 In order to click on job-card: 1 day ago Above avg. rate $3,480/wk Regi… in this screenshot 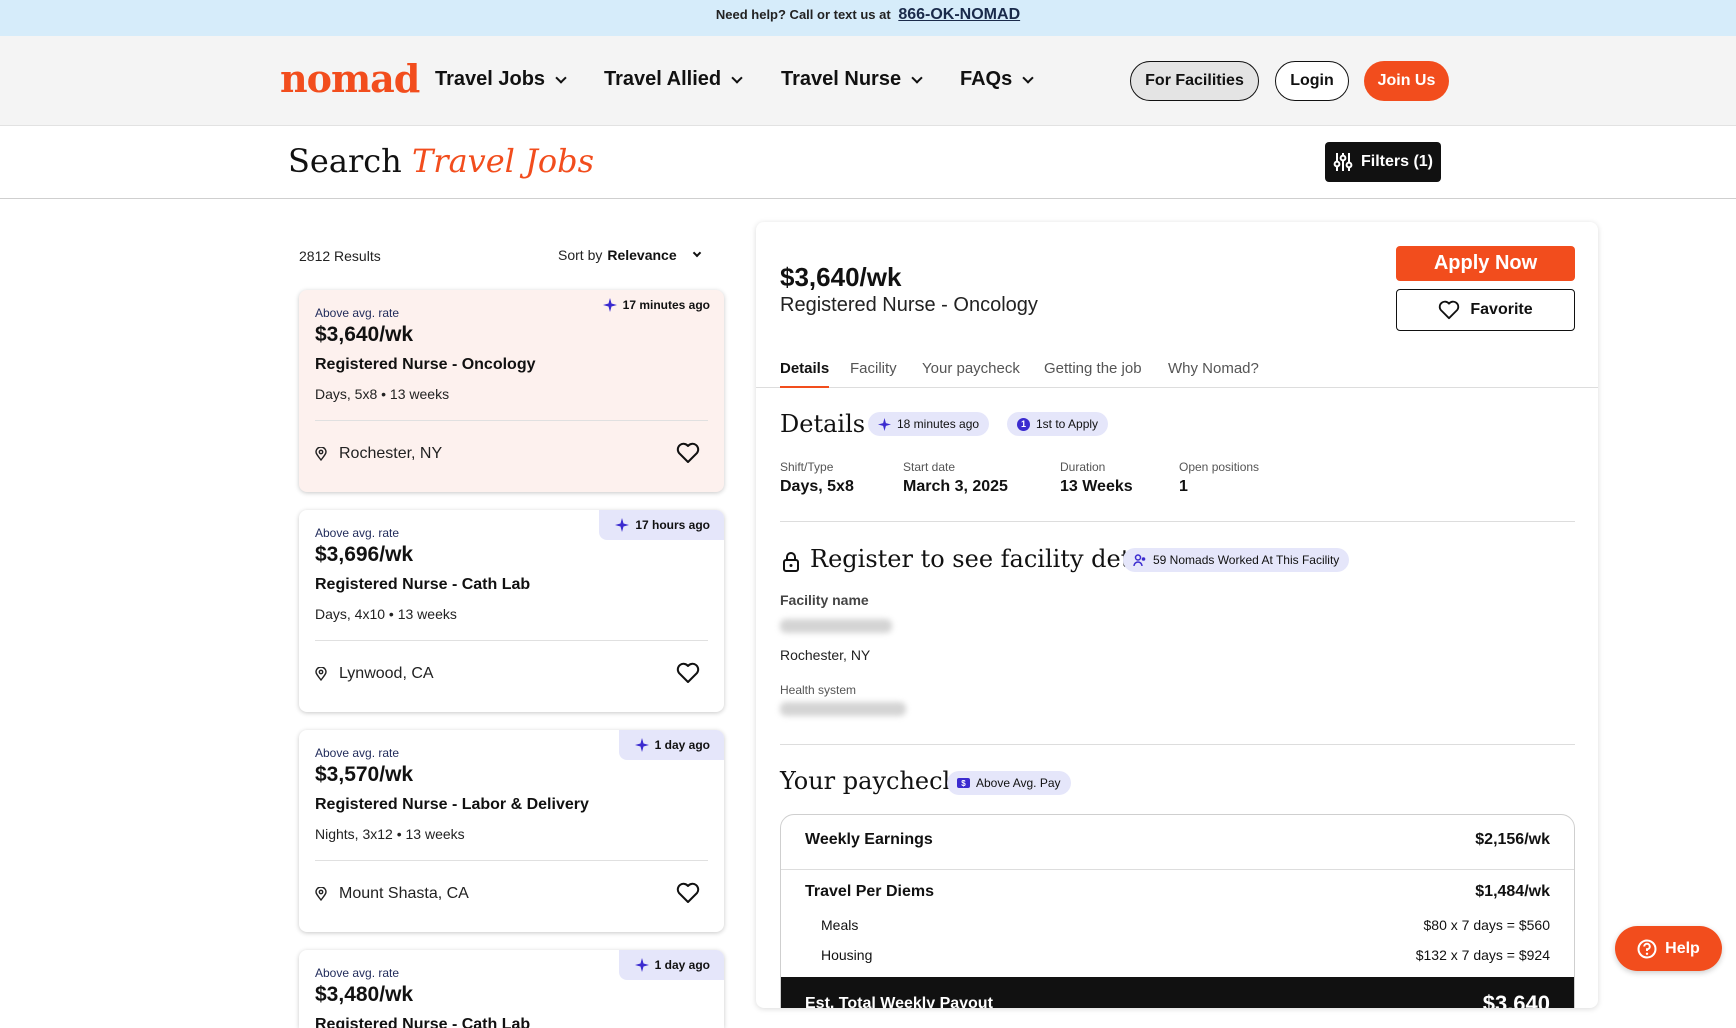, I will do `click(511, 989)`.